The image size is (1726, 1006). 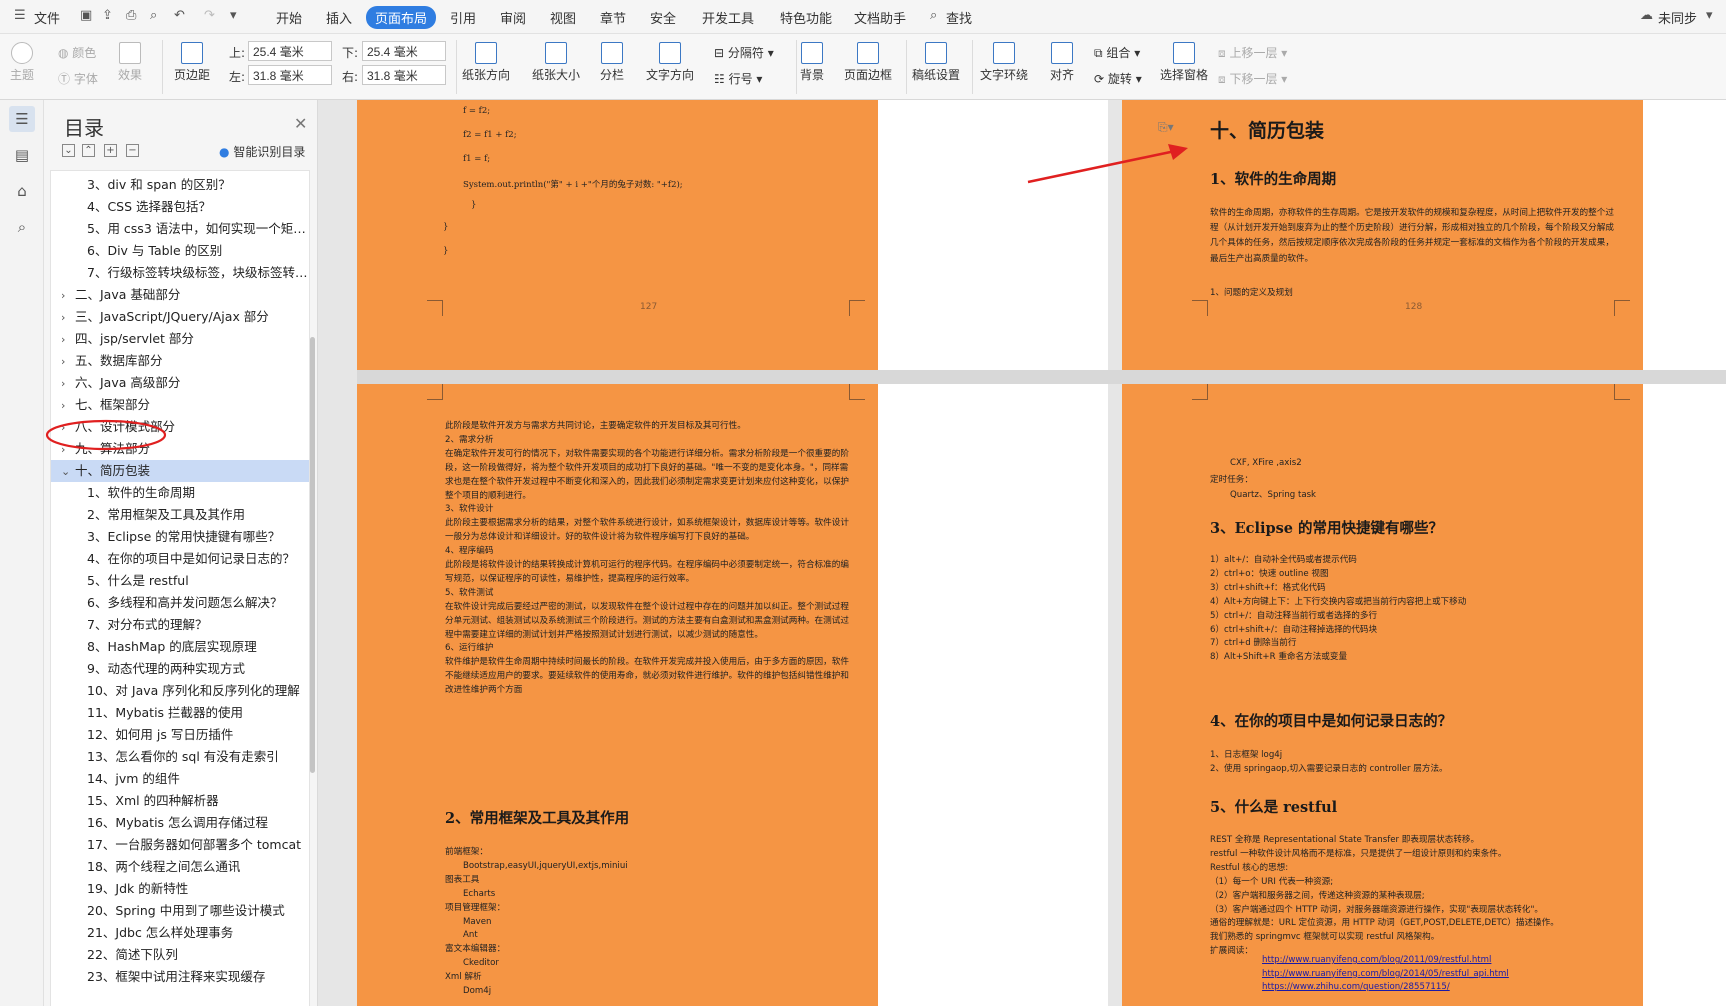 What do you see at coordinates (180, 933) in the screenshot?
I see `toc-section-item: 21、Jdbc 怎么样处理事务` at bounding box center [180, 933].